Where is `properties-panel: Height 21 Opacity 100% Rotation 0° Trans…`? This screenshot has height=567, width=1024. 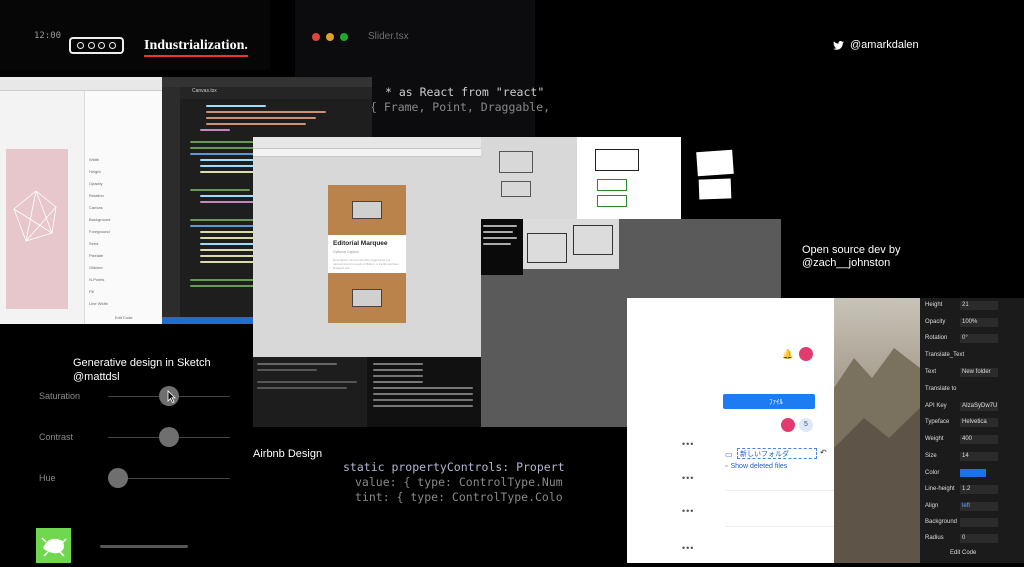 properties-panel: Height 21 Opacity 100% Rotation 0° Trans… is located at coordinates (972, 430).